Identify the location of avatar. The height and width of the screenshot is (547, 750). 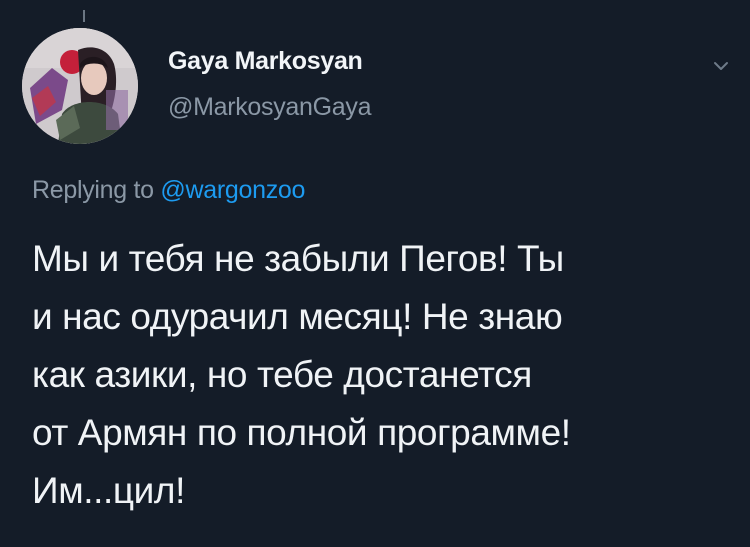
(80, 86).